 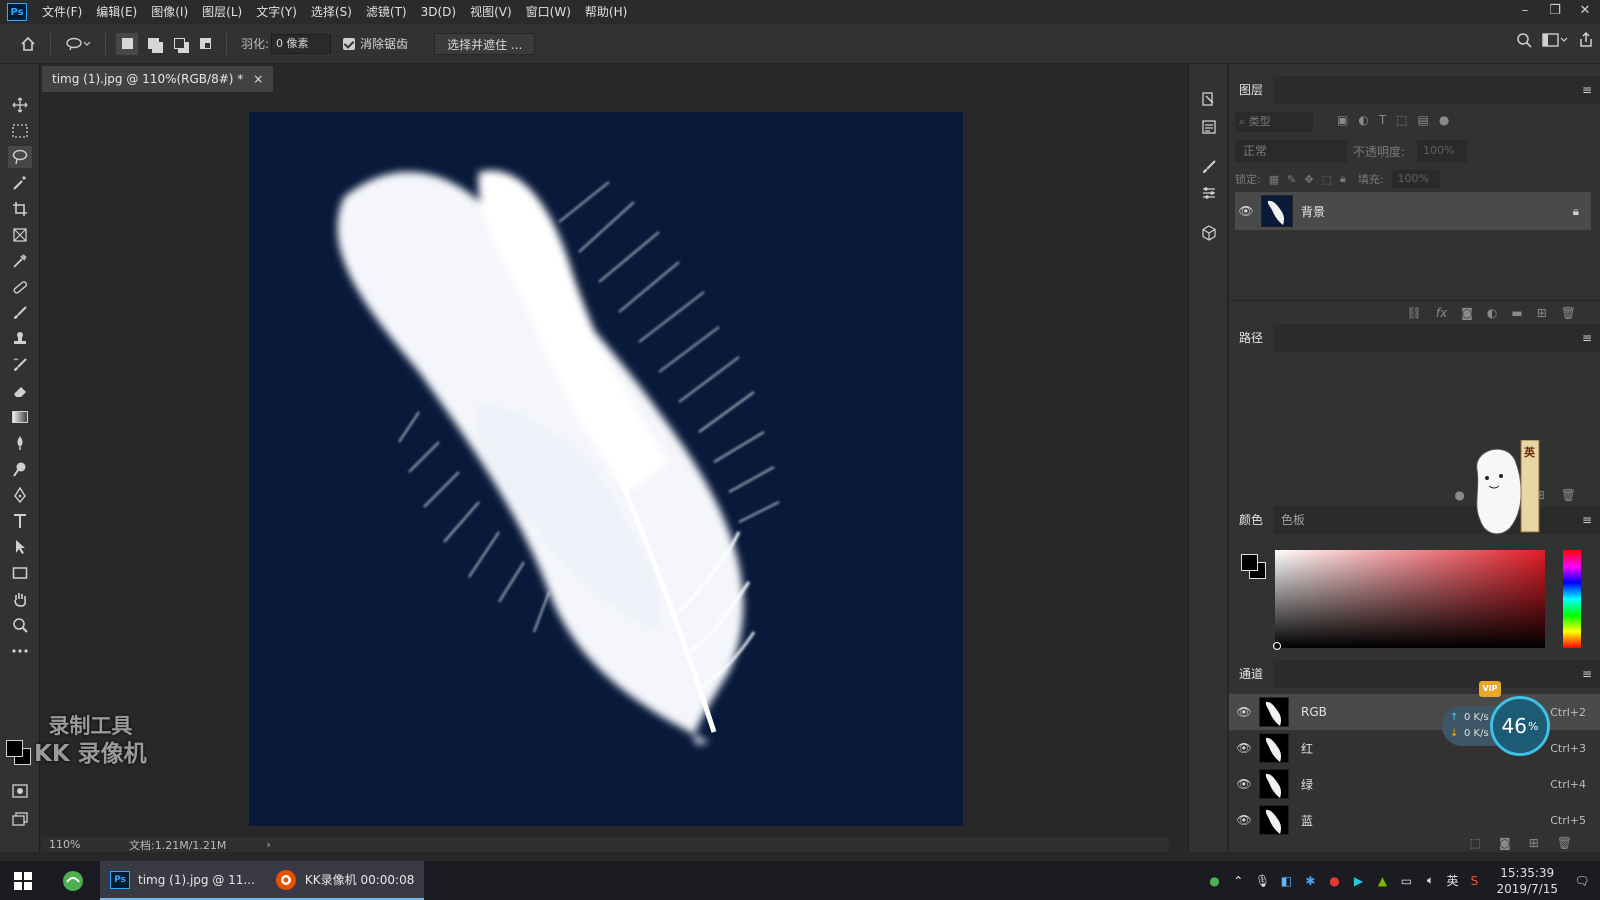 I want to click on gradient-tool-icon, so click(x=20, y=417).